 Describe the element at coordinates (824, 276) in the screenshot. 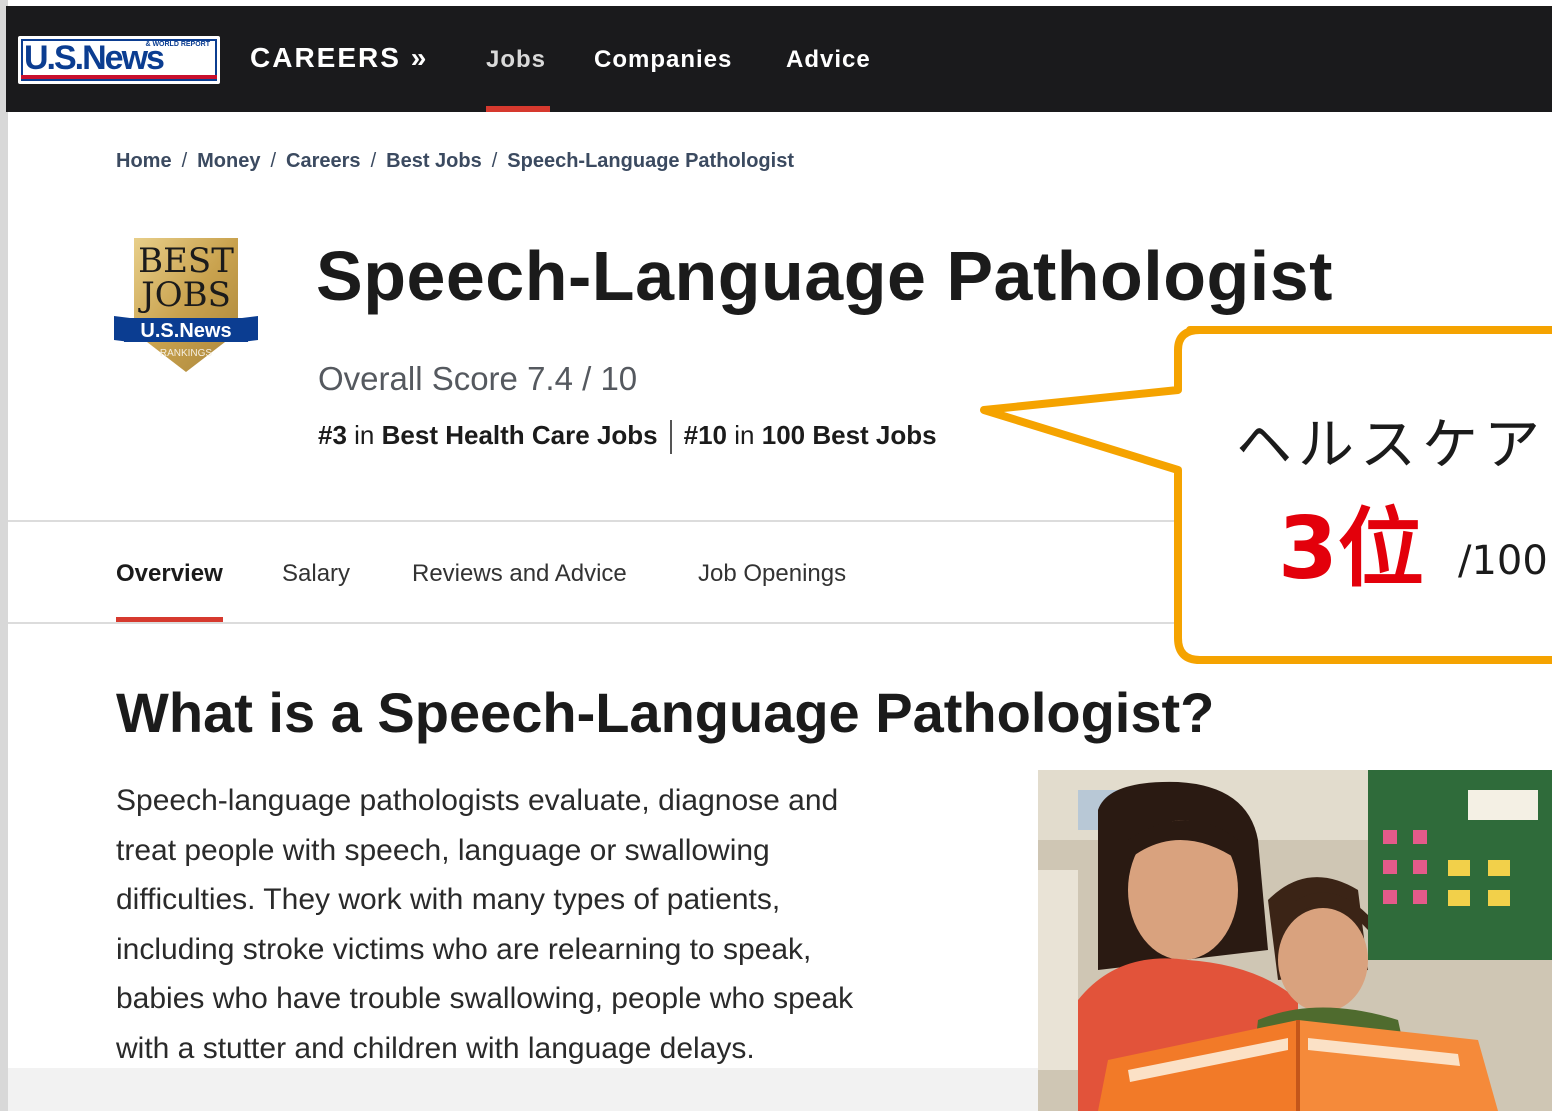

I see `page-title: Speech-Language Pathologist` at that location.